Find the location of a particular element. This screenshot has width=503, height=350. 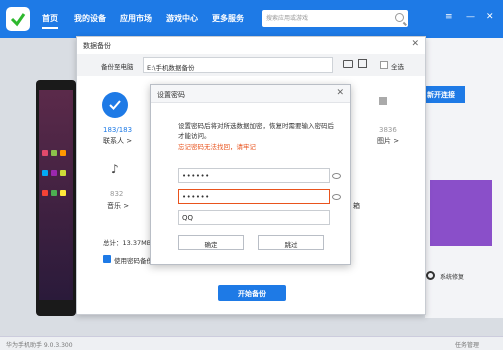

task-manager-link: 任务管理 is located at coordinates (467, 344).